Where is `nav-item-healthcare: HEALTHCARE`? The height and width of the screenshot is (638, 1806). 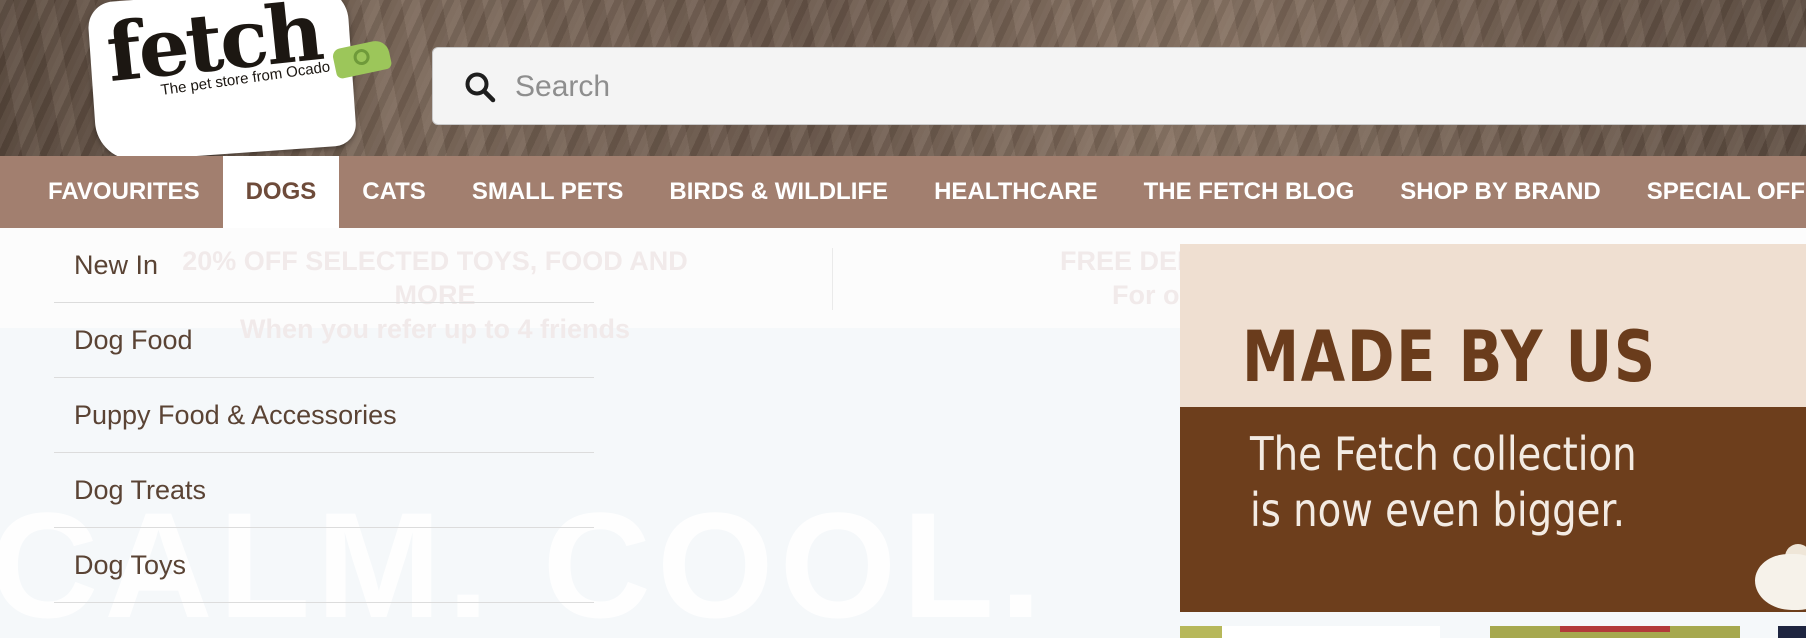 nav-item-healthcare: HEALTHCARE is located at coordinates (1016, 192).